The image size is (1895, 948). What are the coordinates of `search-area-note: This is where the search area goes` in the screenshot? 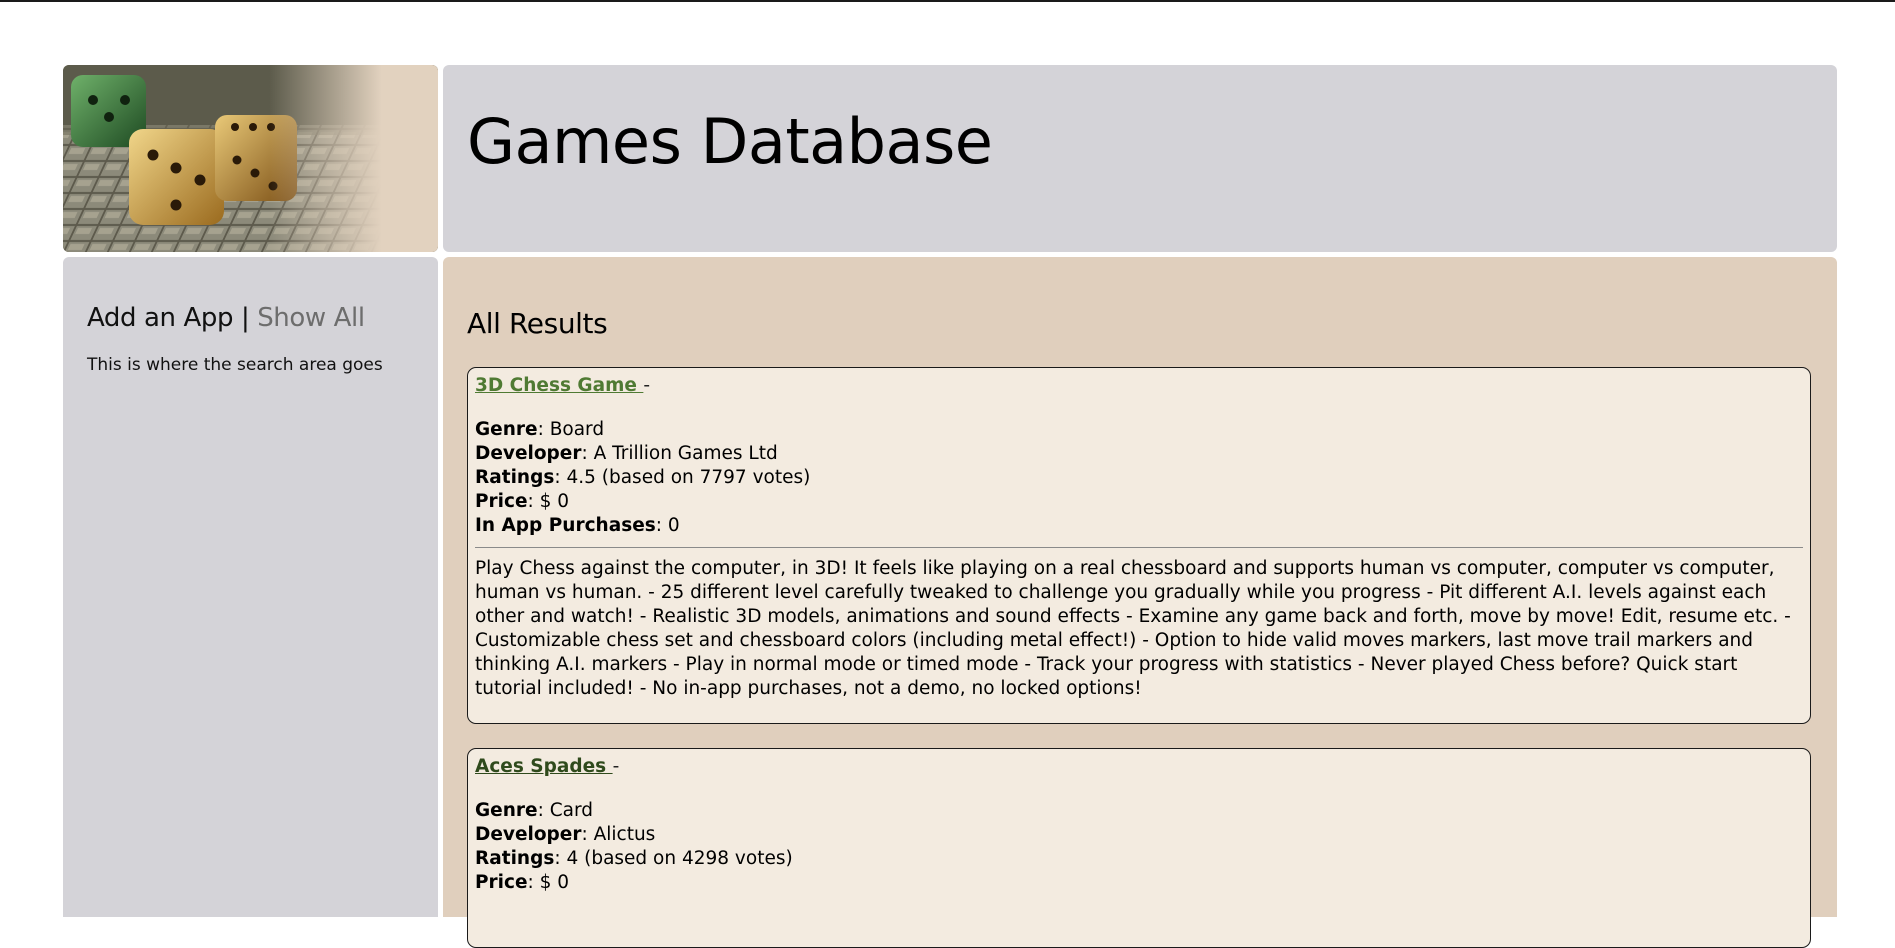 It's located at (235, 365).